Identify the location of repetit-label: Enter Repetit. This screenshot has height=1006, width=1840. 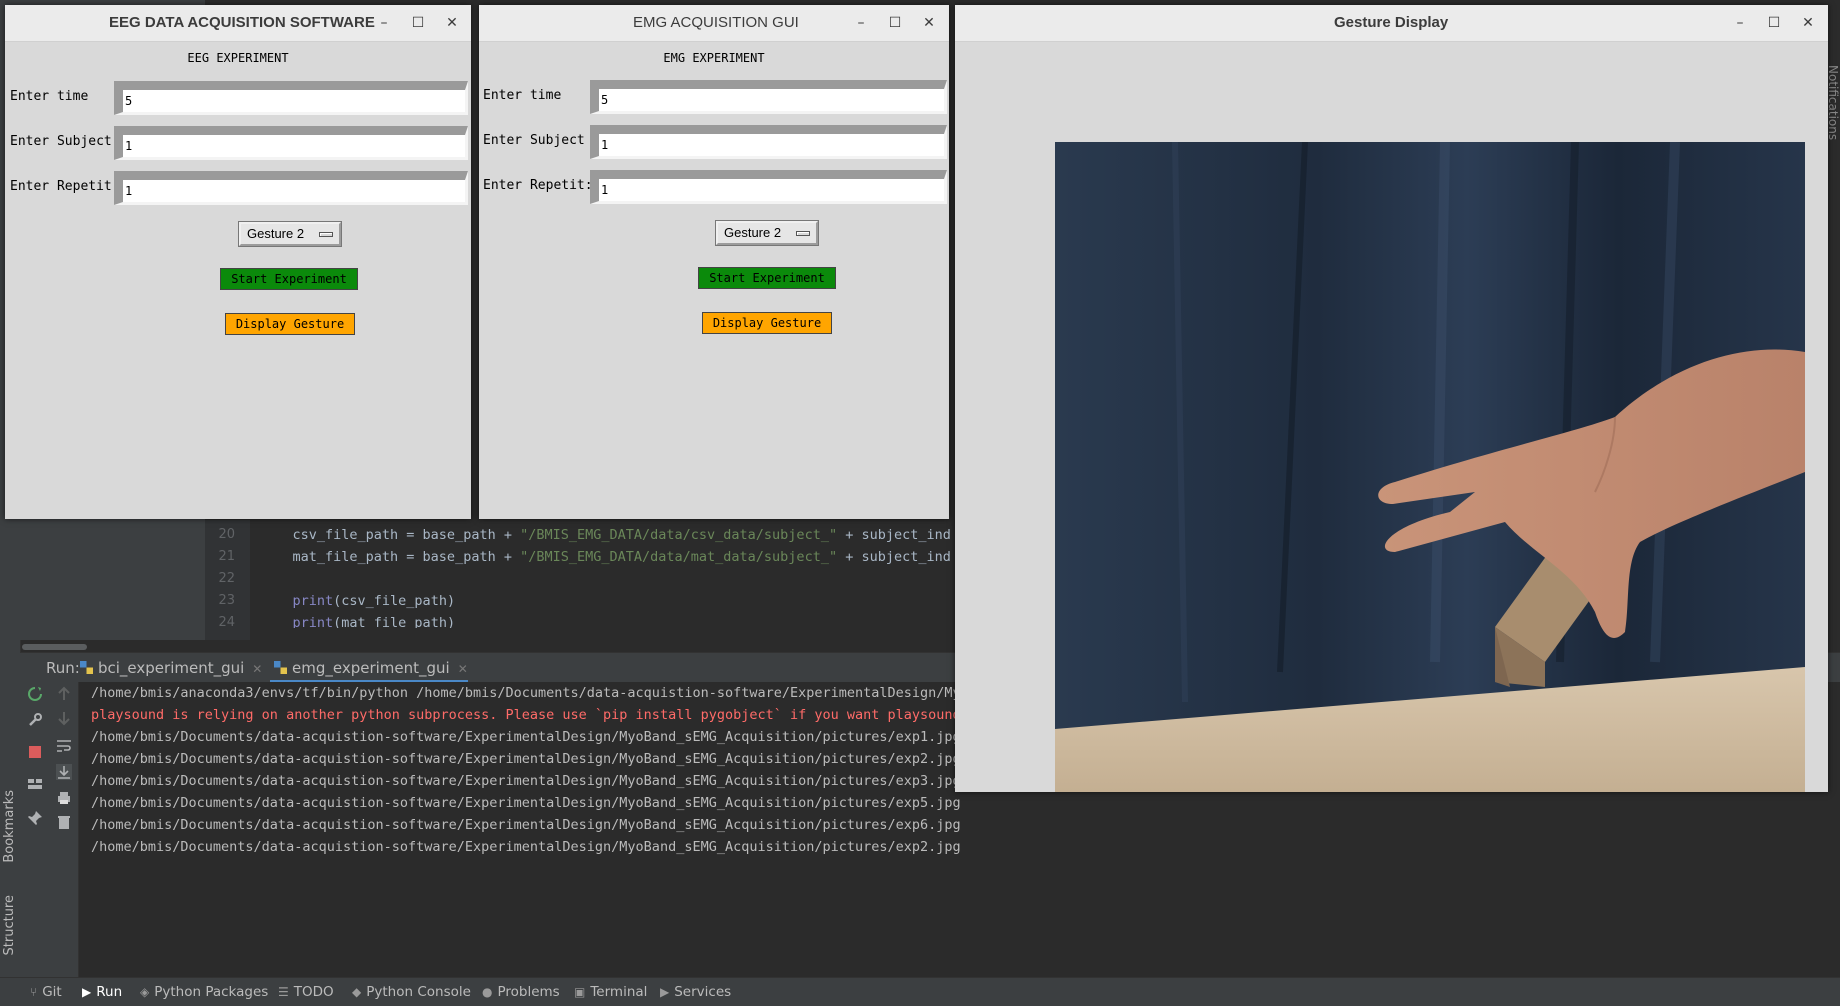
(61, 186).